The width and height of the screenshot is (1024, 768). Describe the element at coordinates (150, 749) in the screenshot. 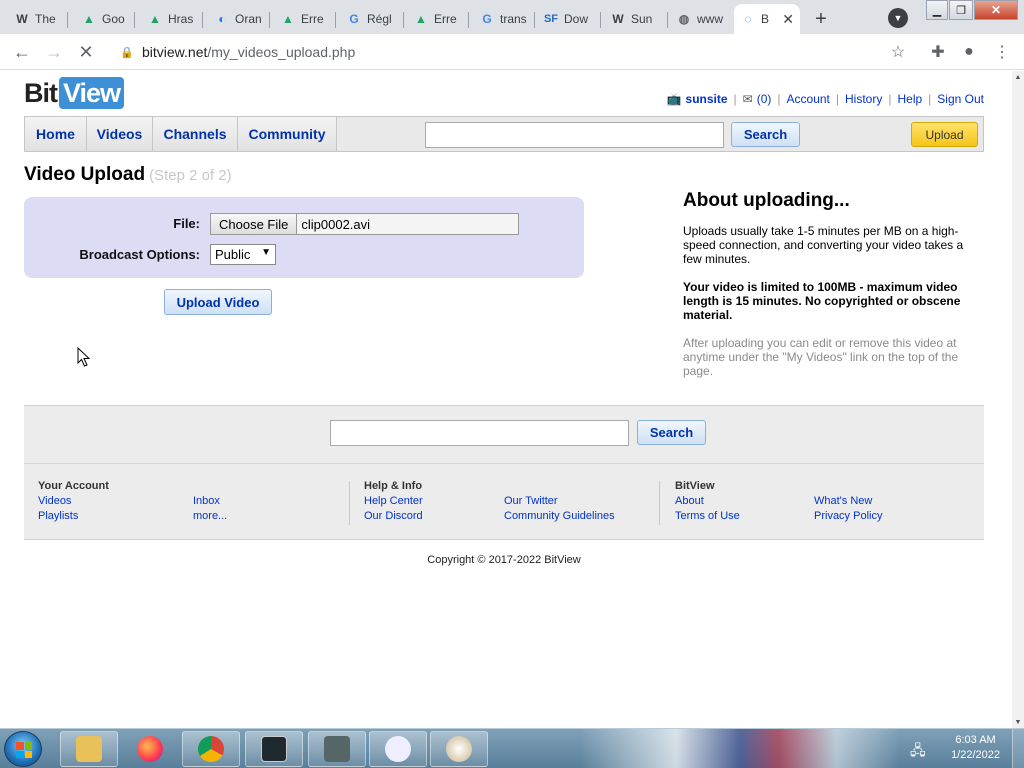

I see `firefox-taskbar-button` at that location.